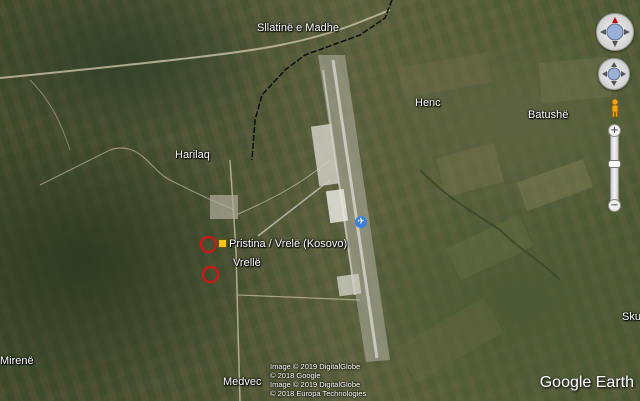  What do you see at coordinates (192, 155) in the screenshot?
I see `label-harilaq: Harilaq` at bounding box center [192, 155].